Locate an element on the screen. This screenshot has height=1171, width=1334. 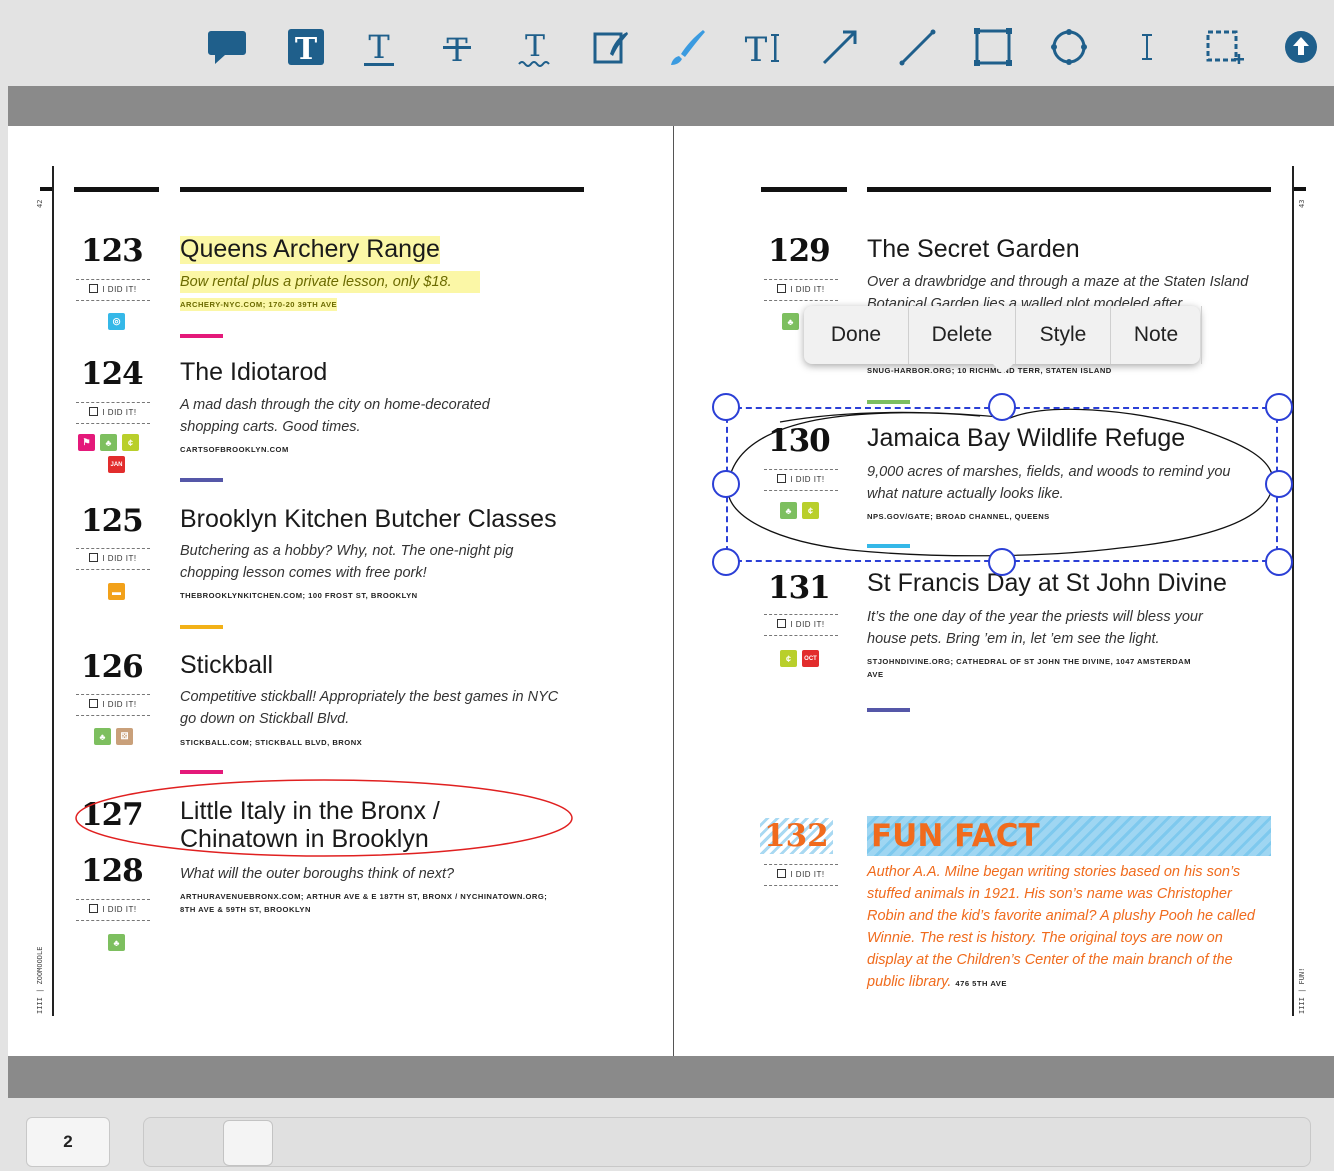
line-tool-icon is located at coordinates (917, 47).